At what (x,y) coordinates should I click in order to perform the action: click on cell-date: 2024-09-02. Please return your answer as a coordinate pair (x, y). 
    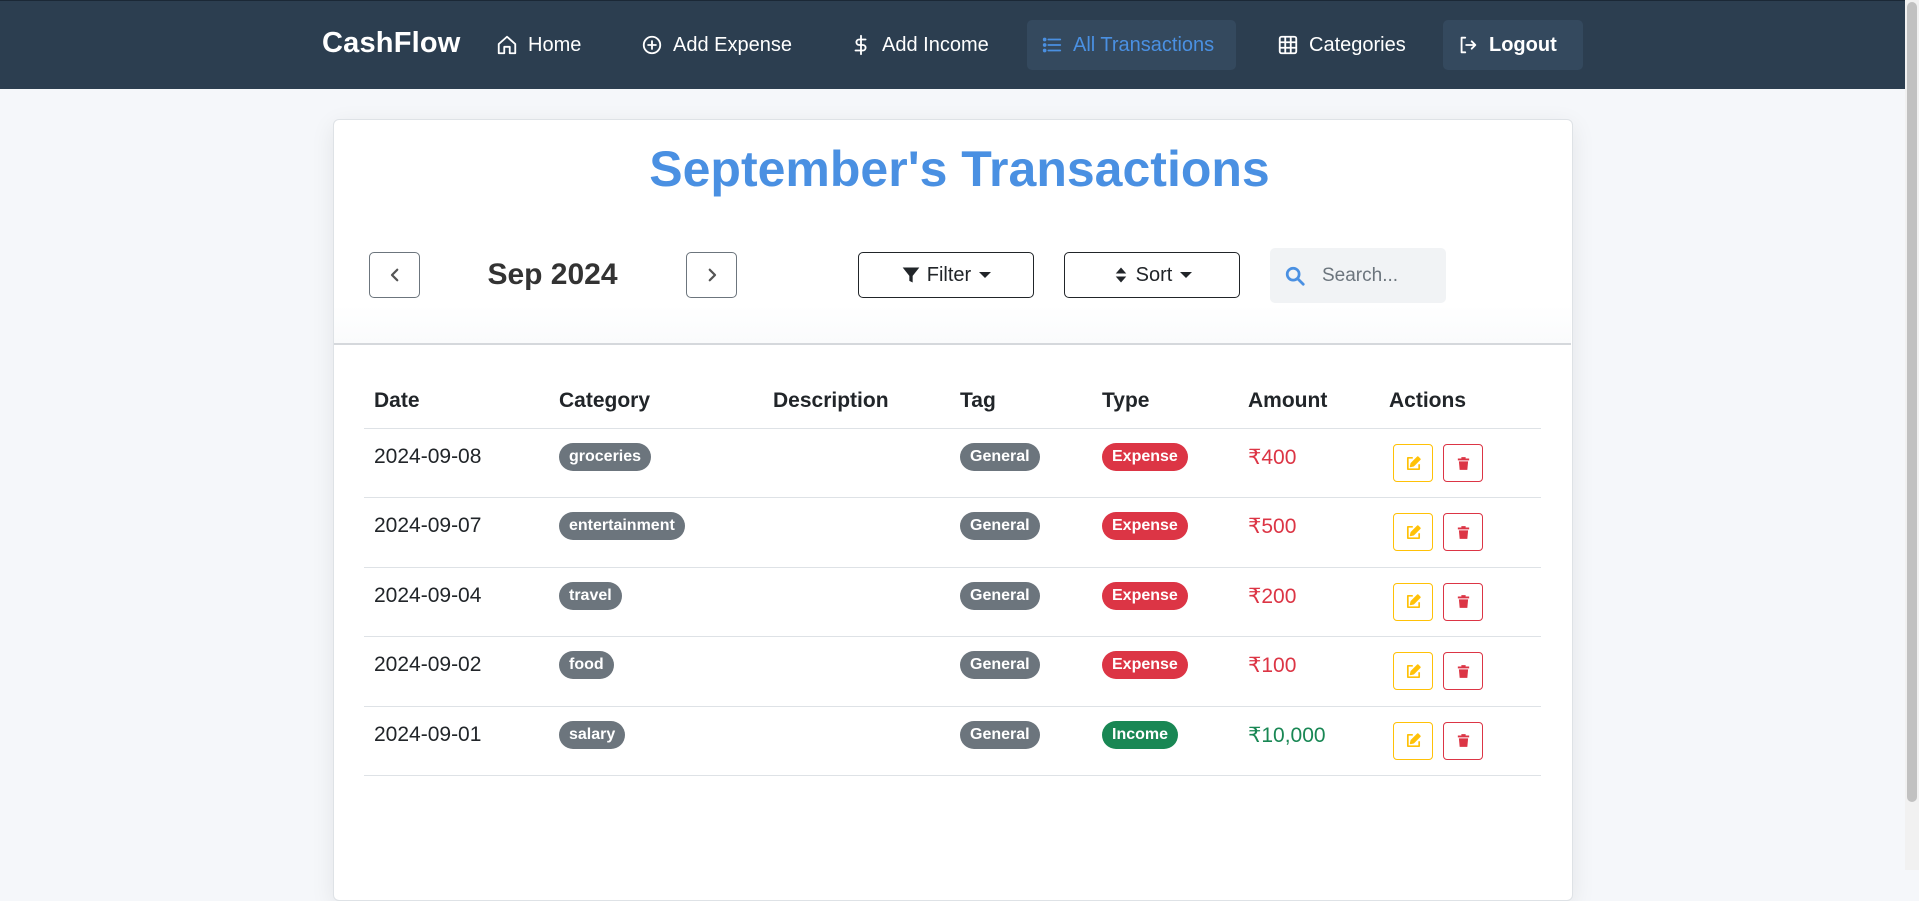
    Looking at the image, I should click on (428, 665).